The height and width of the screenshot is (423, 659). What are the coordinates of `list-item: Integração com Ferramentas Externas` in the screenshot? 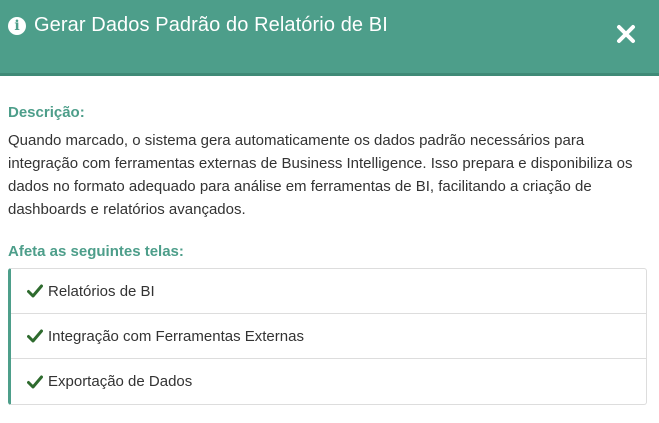 It's located at (328, 336).